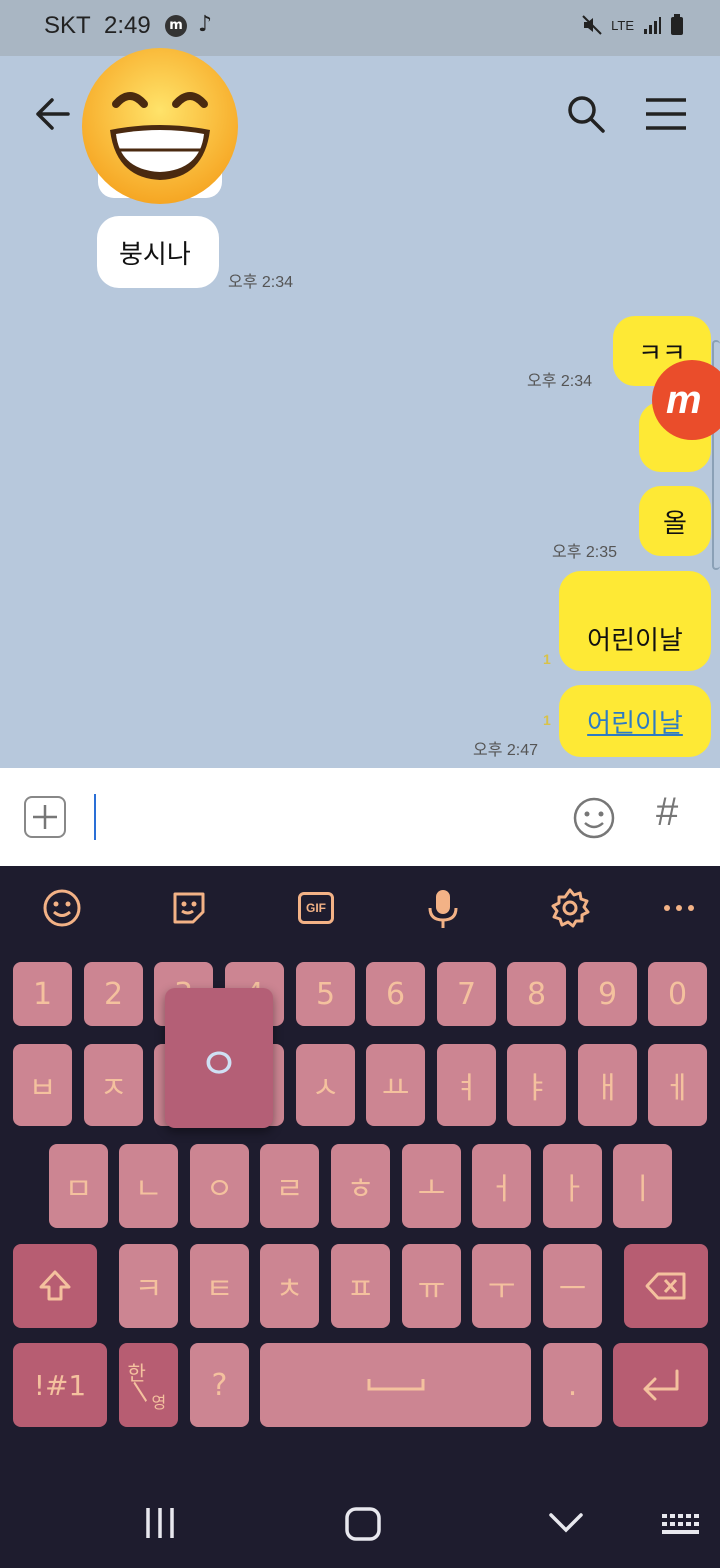 Image resolution: width=720 pixels, height=1568 pixels. What do you see at coordinates (62, 908) in the screenshot?
I see `emoji-icon` at bounding box center [62, 908].